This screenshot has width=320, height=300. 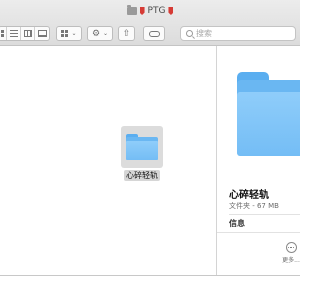 I want to click on file-item-folder: 心碎轻轨, so click(x=142, y=153).